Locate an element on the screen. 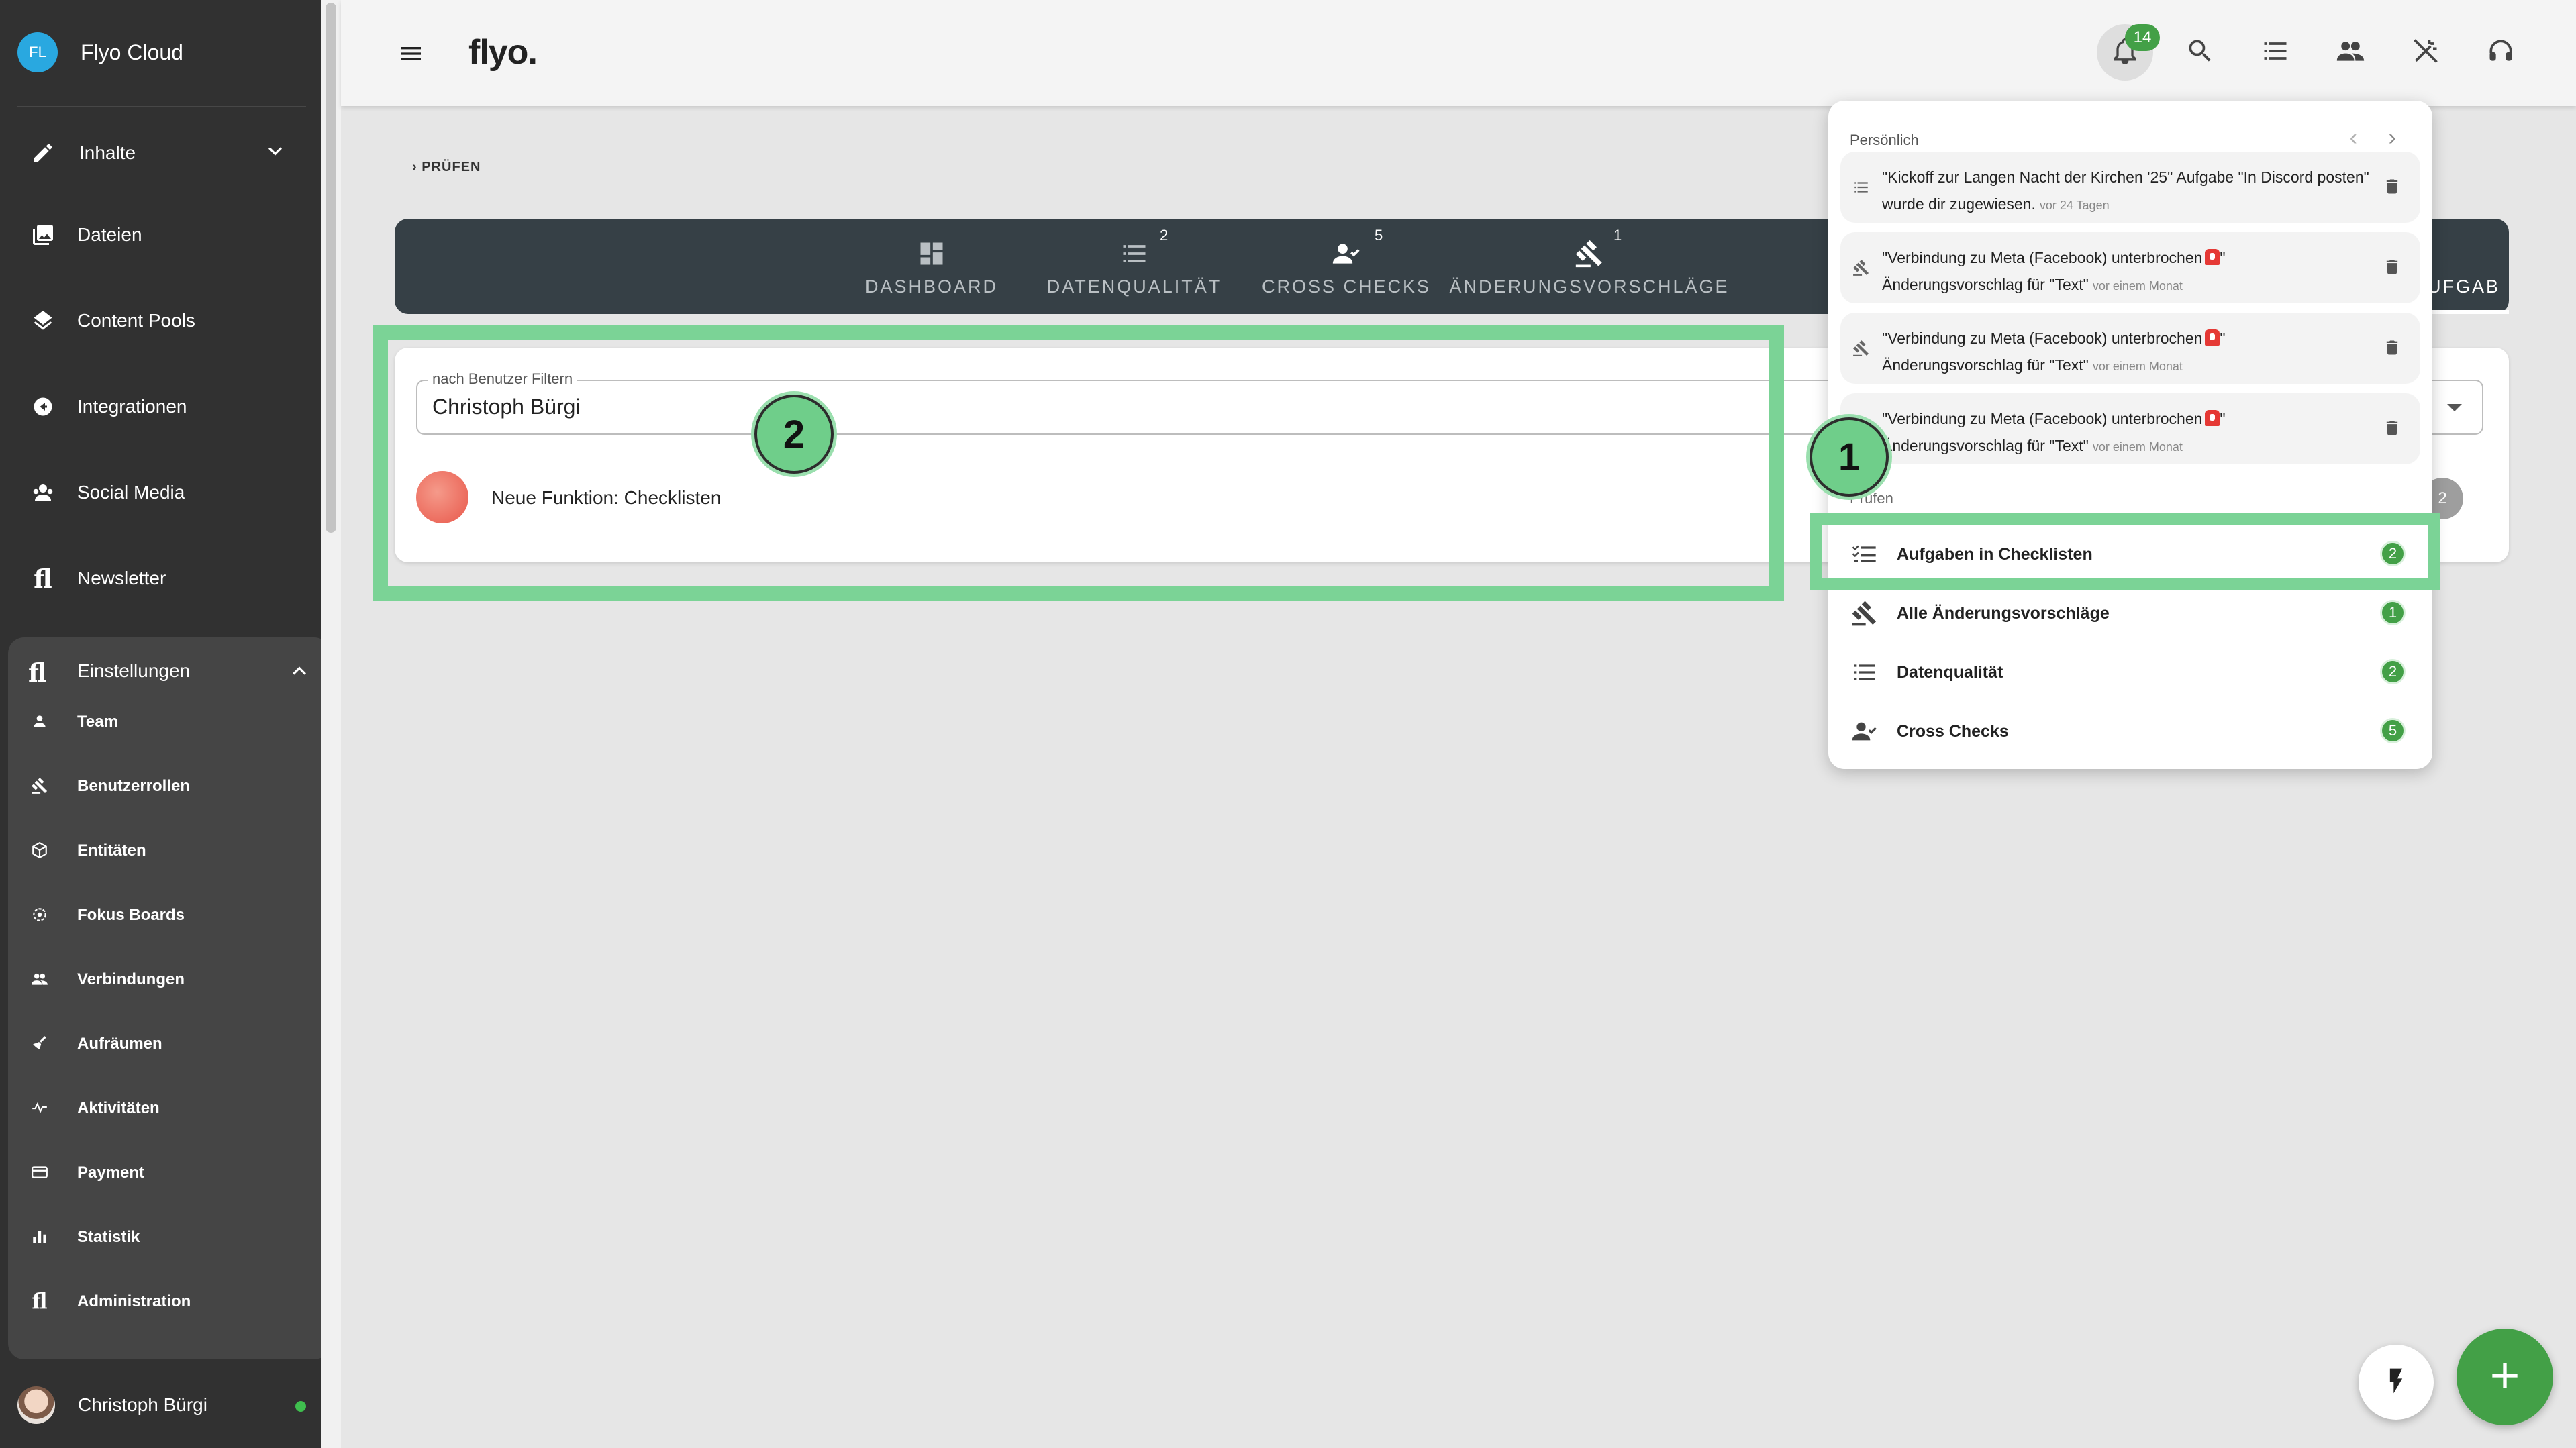 The width and height of the screenshot is (2576, 1448). sidebar-item-social-media: Social Media is located at coordinates (160, 492).